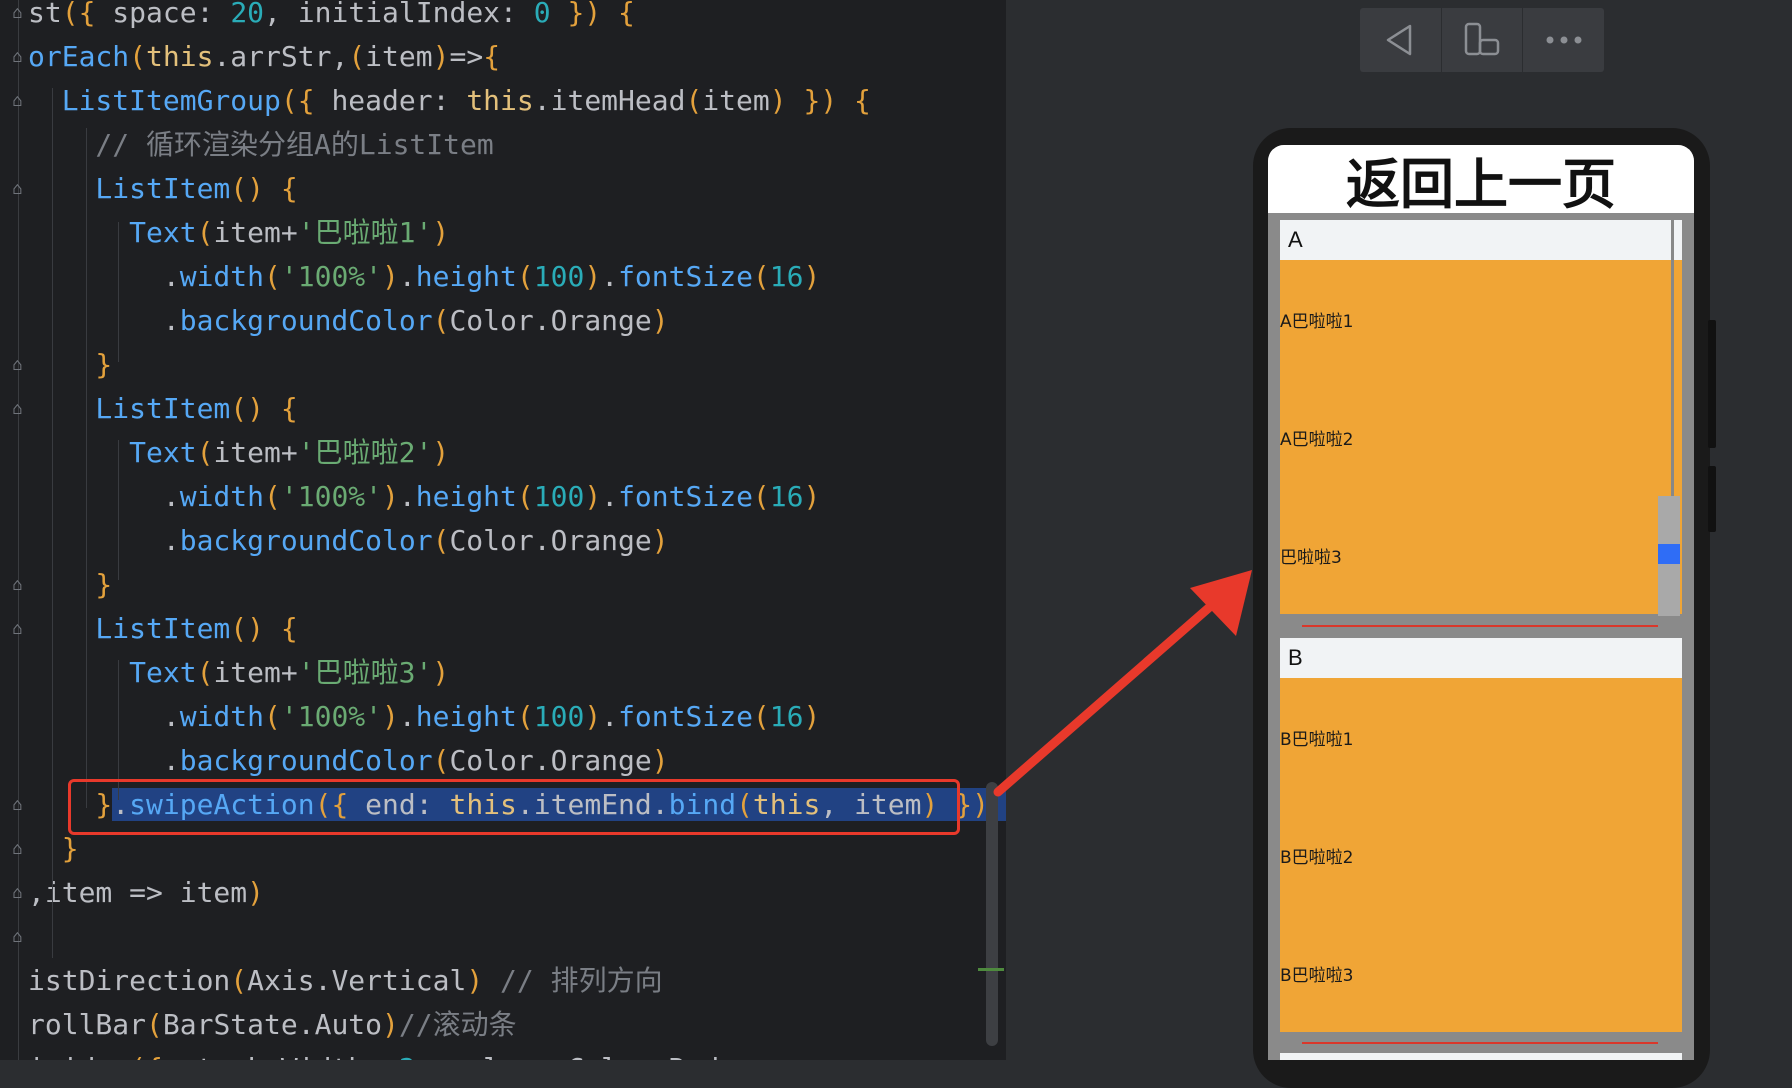  I want to click on rotate-device-button, so click(1483, 40).